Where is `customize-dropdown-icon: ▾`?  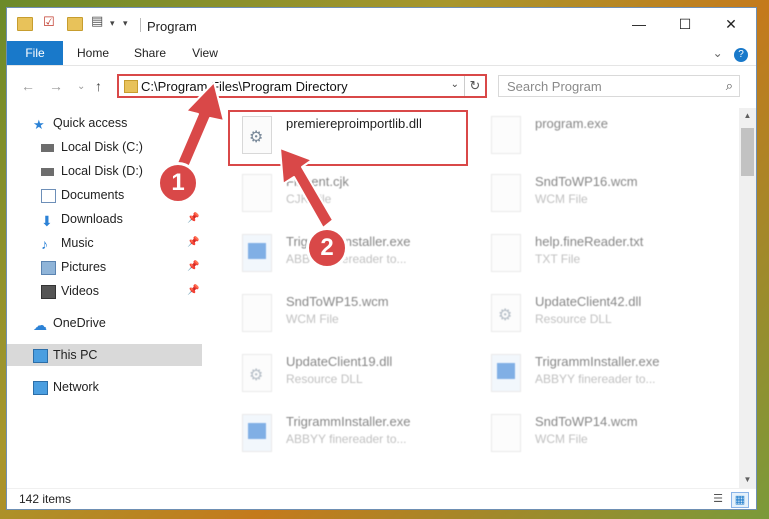
customize-dropdown-icon: ▾ is located at coordinates (130, 24).